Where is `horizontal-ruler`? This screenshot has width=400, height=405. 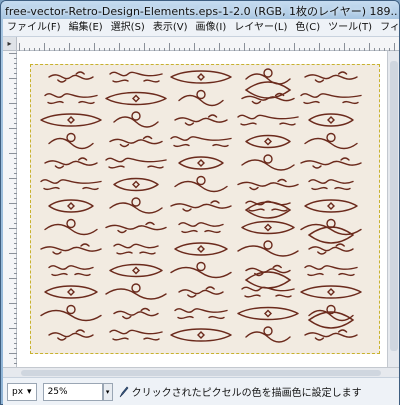 horizontal-ruler is located at coordinates (208, 44).